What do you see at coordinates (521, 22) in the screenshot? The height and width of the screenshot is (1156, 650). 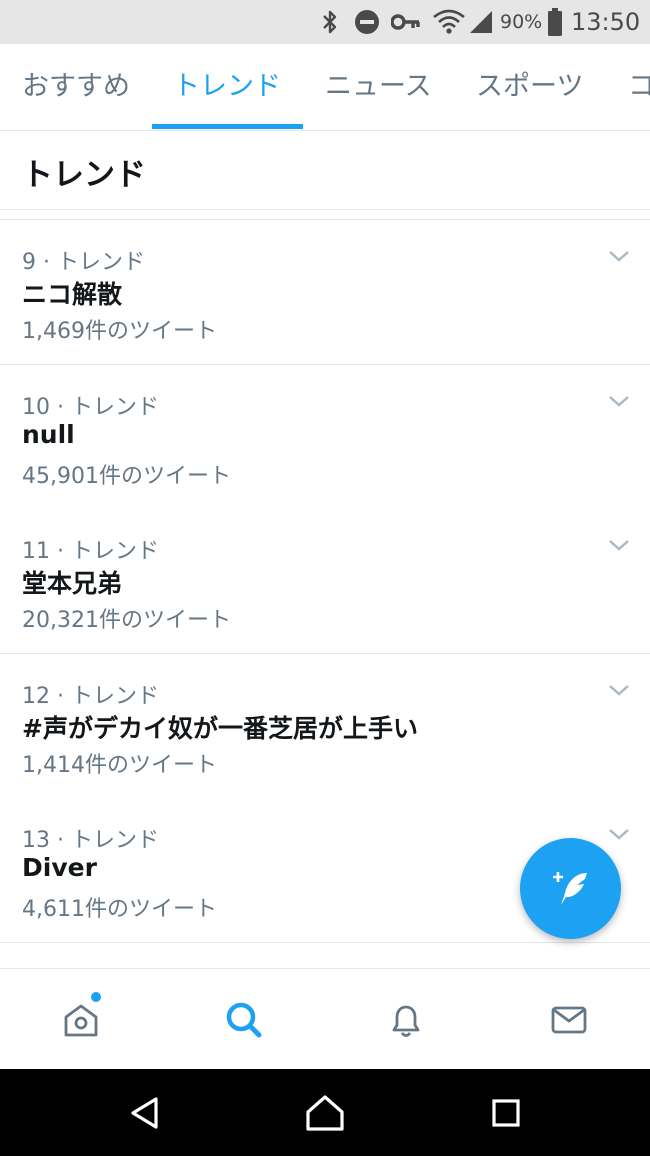 I see `battery-percent: 90%` at bounding box center [521, 22].